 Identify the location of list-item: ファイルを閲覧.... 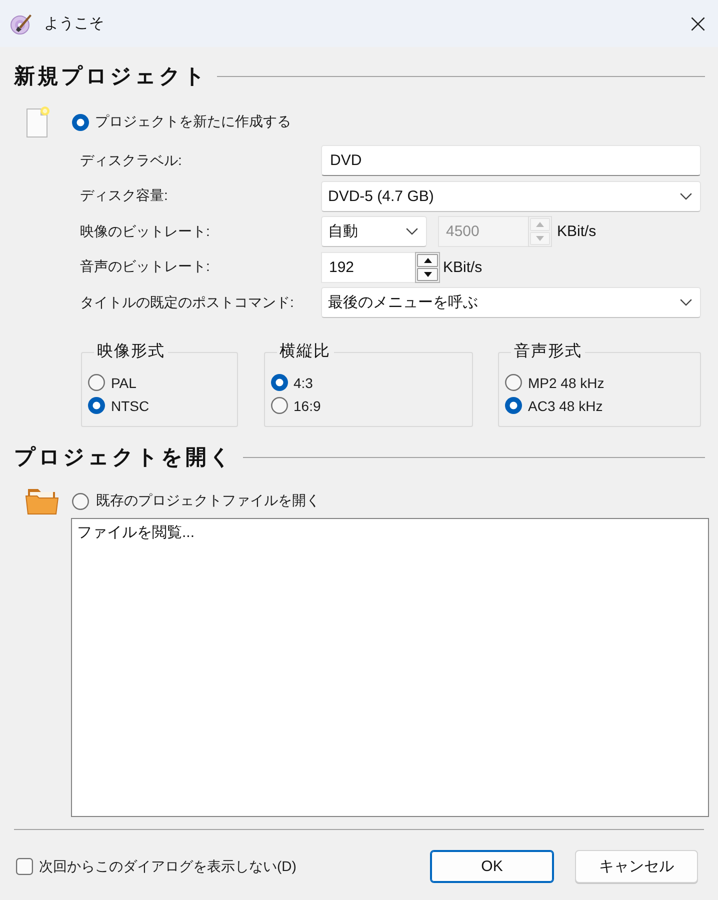
(136, 532).